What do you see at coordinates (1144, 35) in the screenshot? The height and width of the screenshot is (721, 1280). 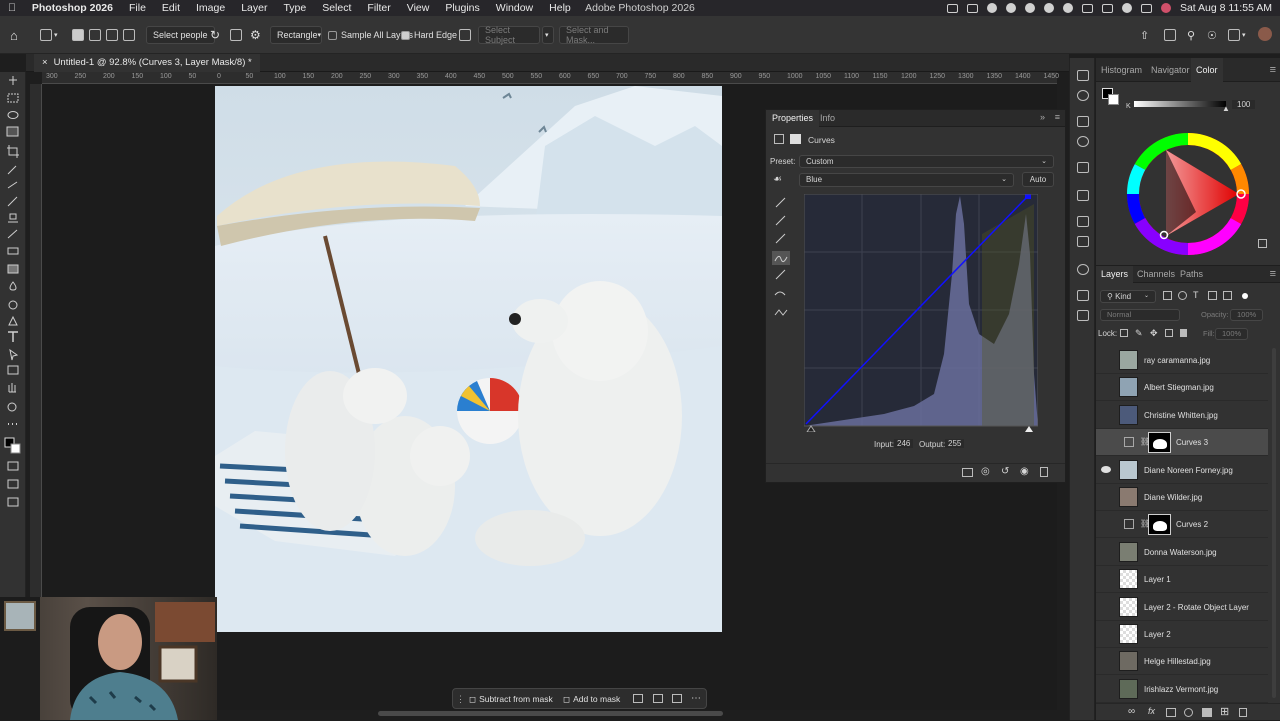 I see `share-icon: ⇧` at bounding box center [1144, 35].